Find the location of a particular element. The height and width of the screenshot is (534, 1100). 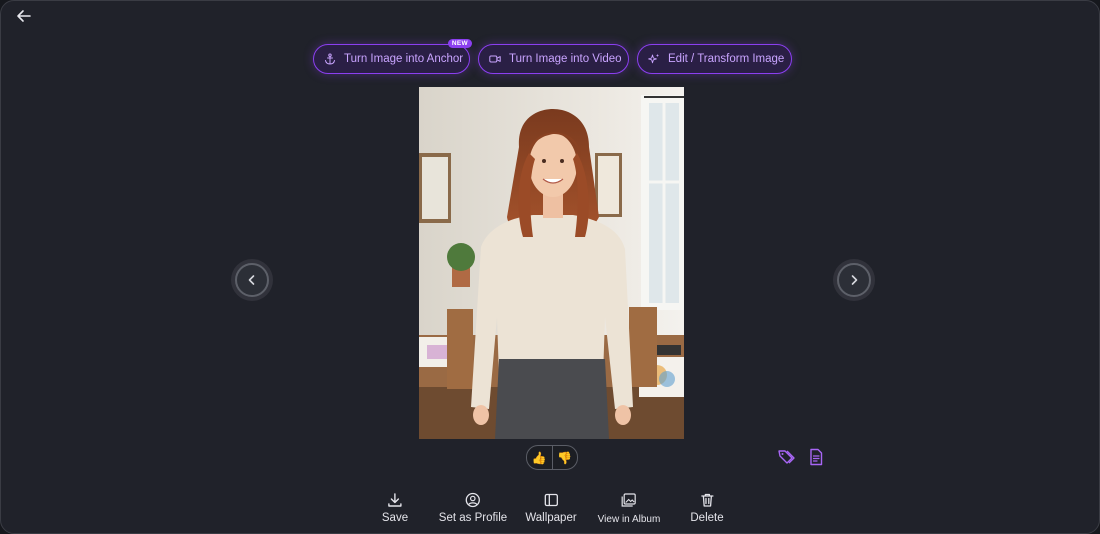

new-badge: NEW is located at coordinates (459, 43).